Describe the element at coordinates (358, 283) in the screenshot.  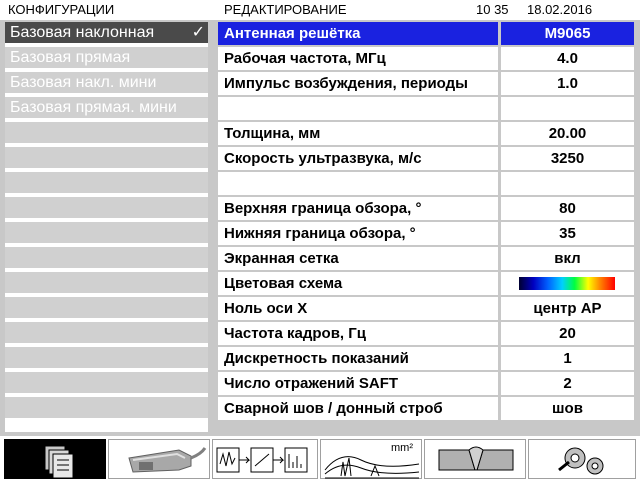
I see `param-label: Цветовая схема` at that location.